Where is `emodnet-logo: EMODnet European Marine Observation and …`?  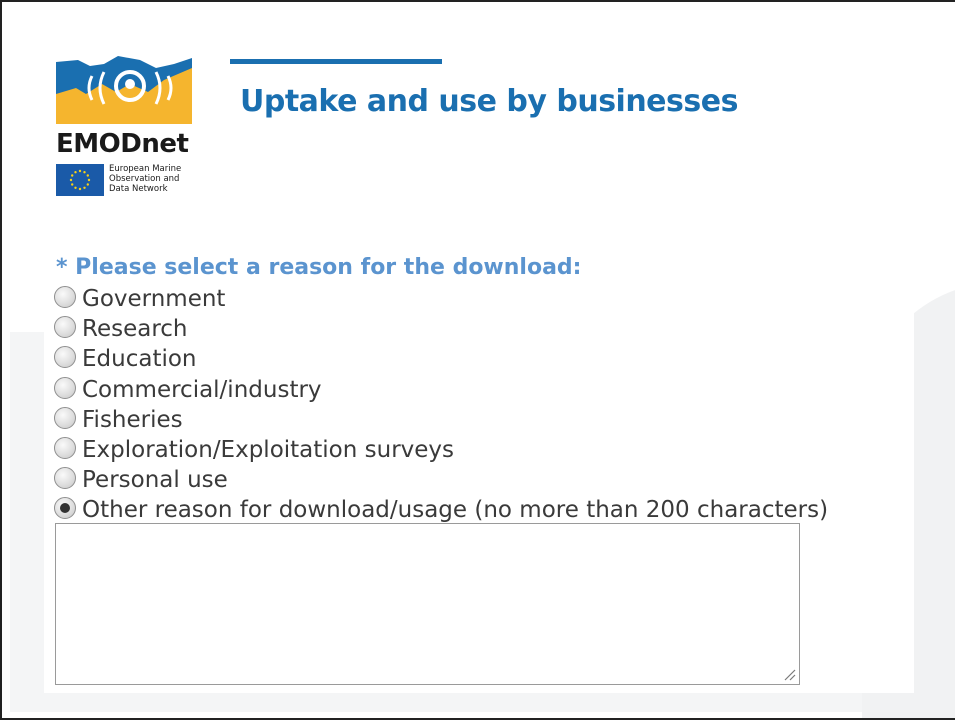 emodnet-logo: EMODnet European Marine Observation and … is located at coordinates (126, 126).